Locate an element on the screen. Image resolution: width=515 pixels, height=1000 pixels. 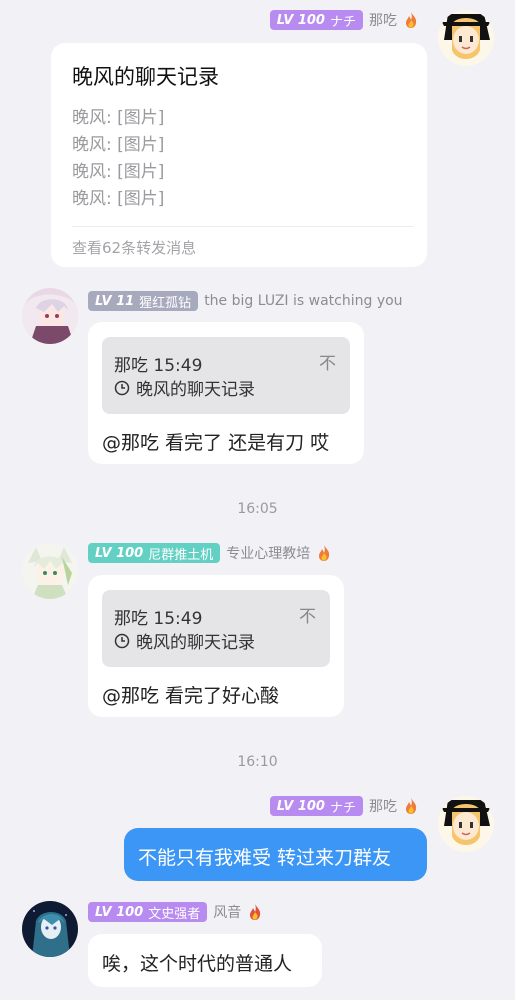
sender-meta: LV 100 尼群推土机 专业心理教培 is located at coordinates (210, 553).